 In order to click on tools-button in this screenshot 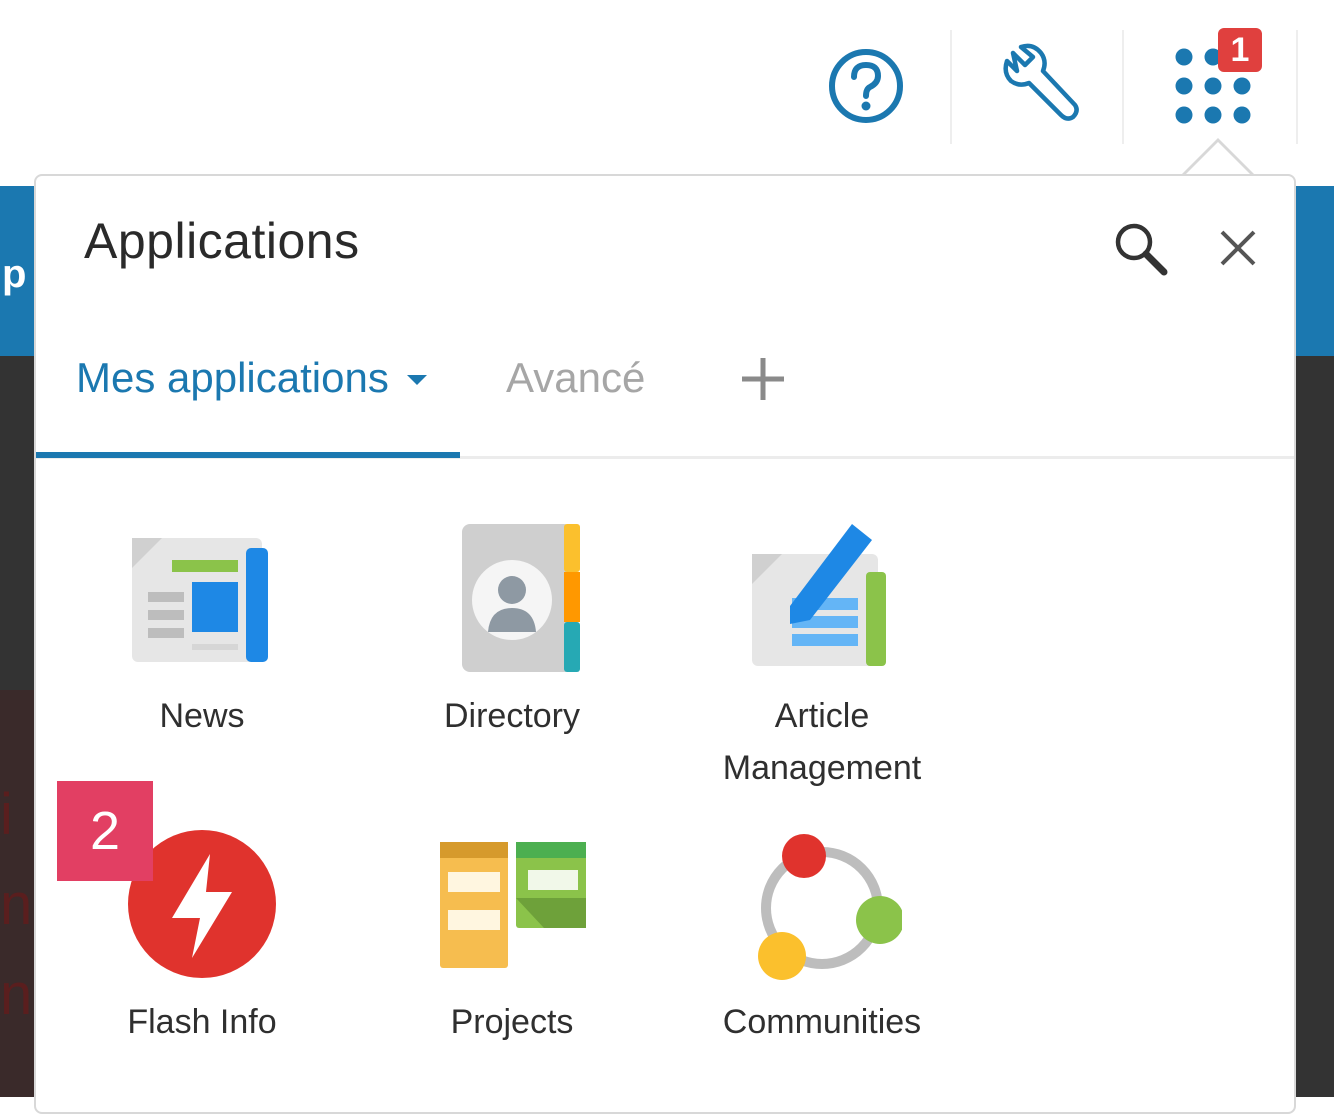, I will do `click(1040, 86)`.